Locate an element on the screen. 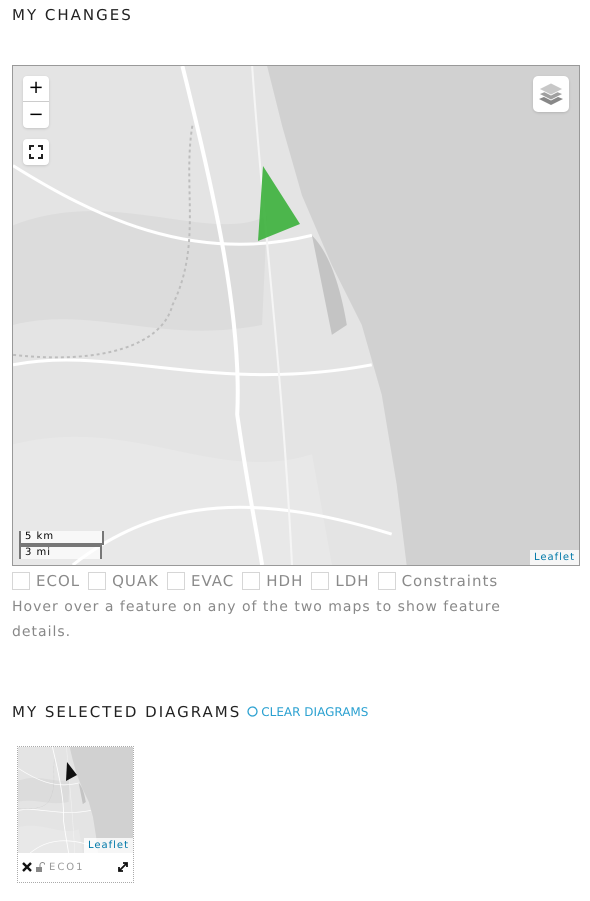 The width and height of the screenshot is (590, 901). unlock-icon is located at coordinates (40, 867).